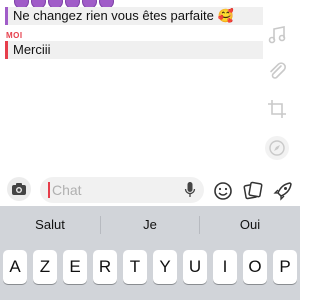  Describe the element at coordinates (134, 50) in the screenshot. I see `my-message: Merciii` at that location.